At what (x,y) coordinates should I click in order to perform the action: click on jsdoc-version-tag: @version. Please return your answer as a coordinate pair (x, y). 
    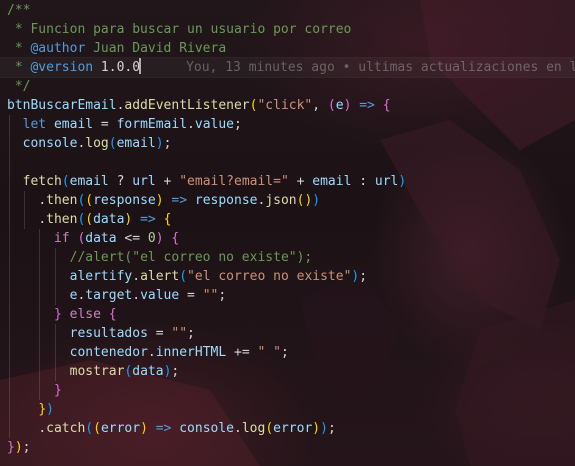
    Looking at the image, I should click on (62, 67).